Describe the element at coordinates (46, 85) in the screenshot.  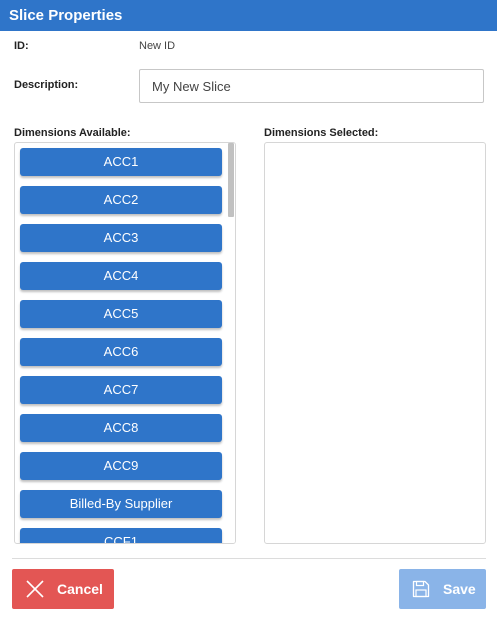
I see `description-label: Description:` at that location.